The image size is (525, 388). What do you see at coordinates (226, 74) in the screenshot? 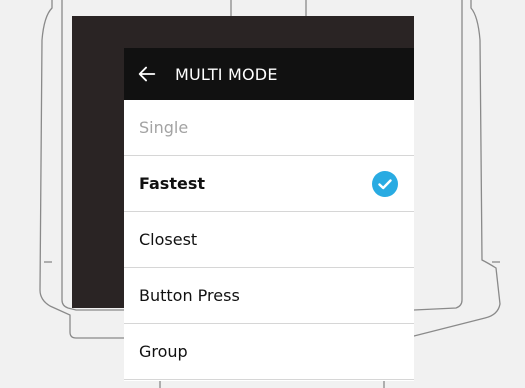
I see `page-title: MULTI MODE` at bounding box center [226, 74].